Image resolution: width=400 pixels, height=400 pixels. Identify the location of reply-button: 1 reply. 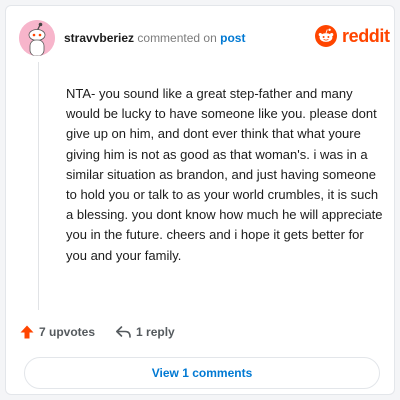
(145, 332).